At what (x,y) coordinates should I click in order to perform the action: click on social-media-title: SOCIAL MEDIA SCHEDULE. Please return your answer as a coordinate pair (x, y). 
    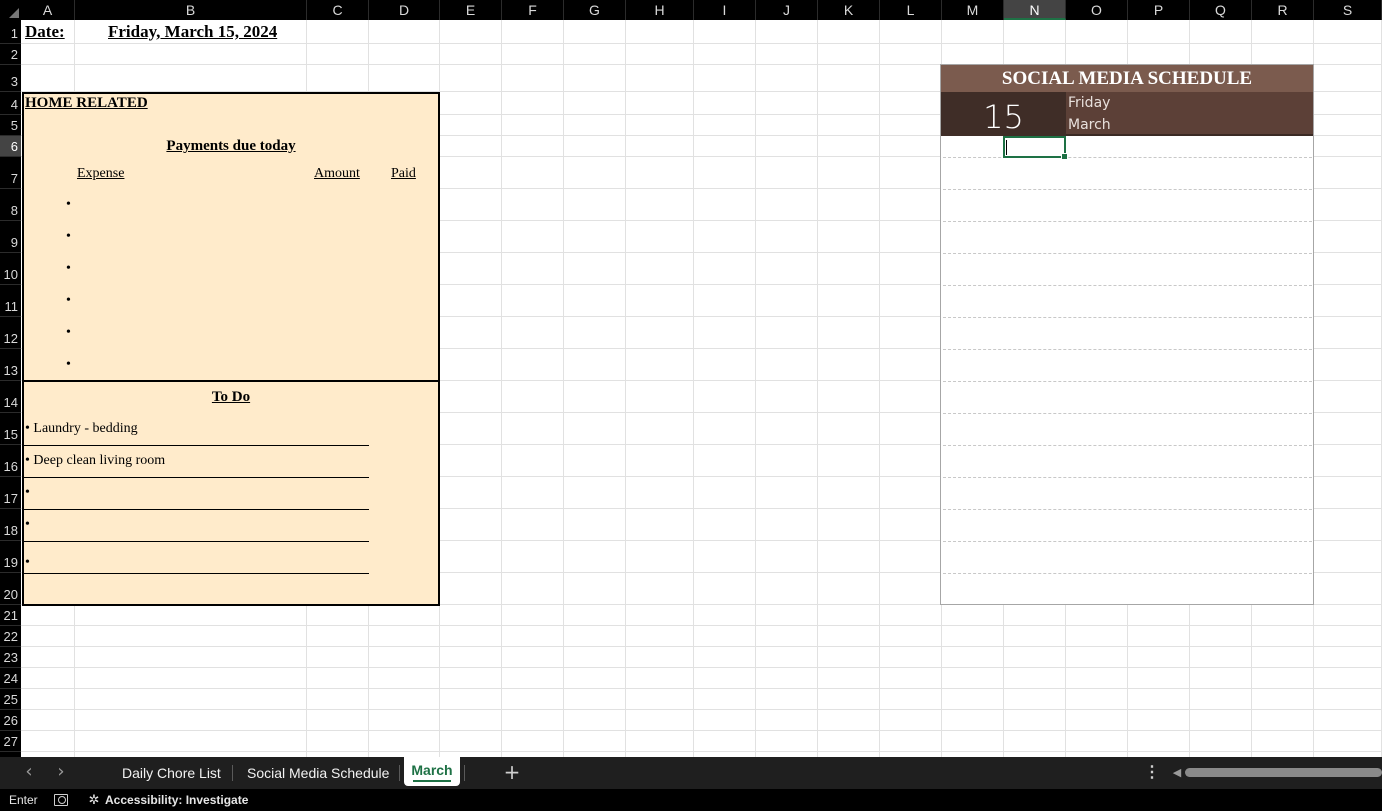
    Looking at the image, I should click on (1127, 78).